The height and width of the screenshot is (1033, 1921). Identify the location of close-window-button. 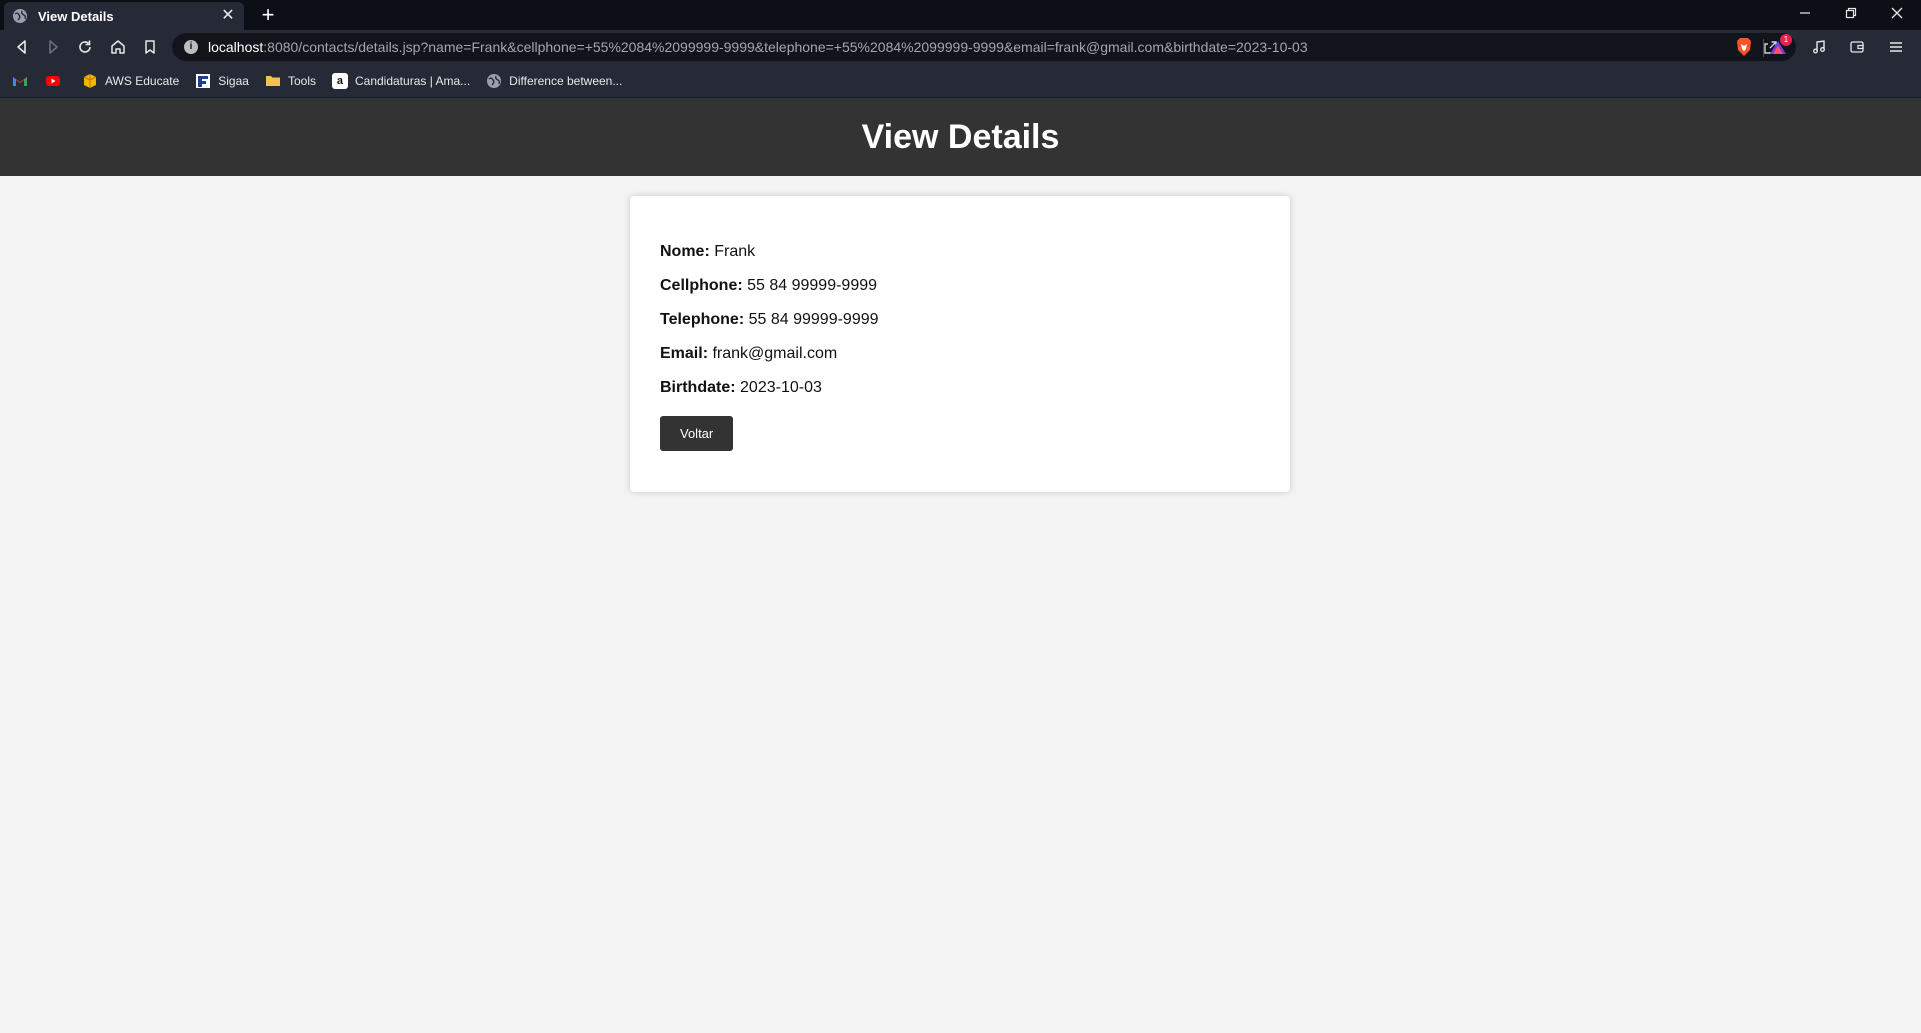
(1897, 15).